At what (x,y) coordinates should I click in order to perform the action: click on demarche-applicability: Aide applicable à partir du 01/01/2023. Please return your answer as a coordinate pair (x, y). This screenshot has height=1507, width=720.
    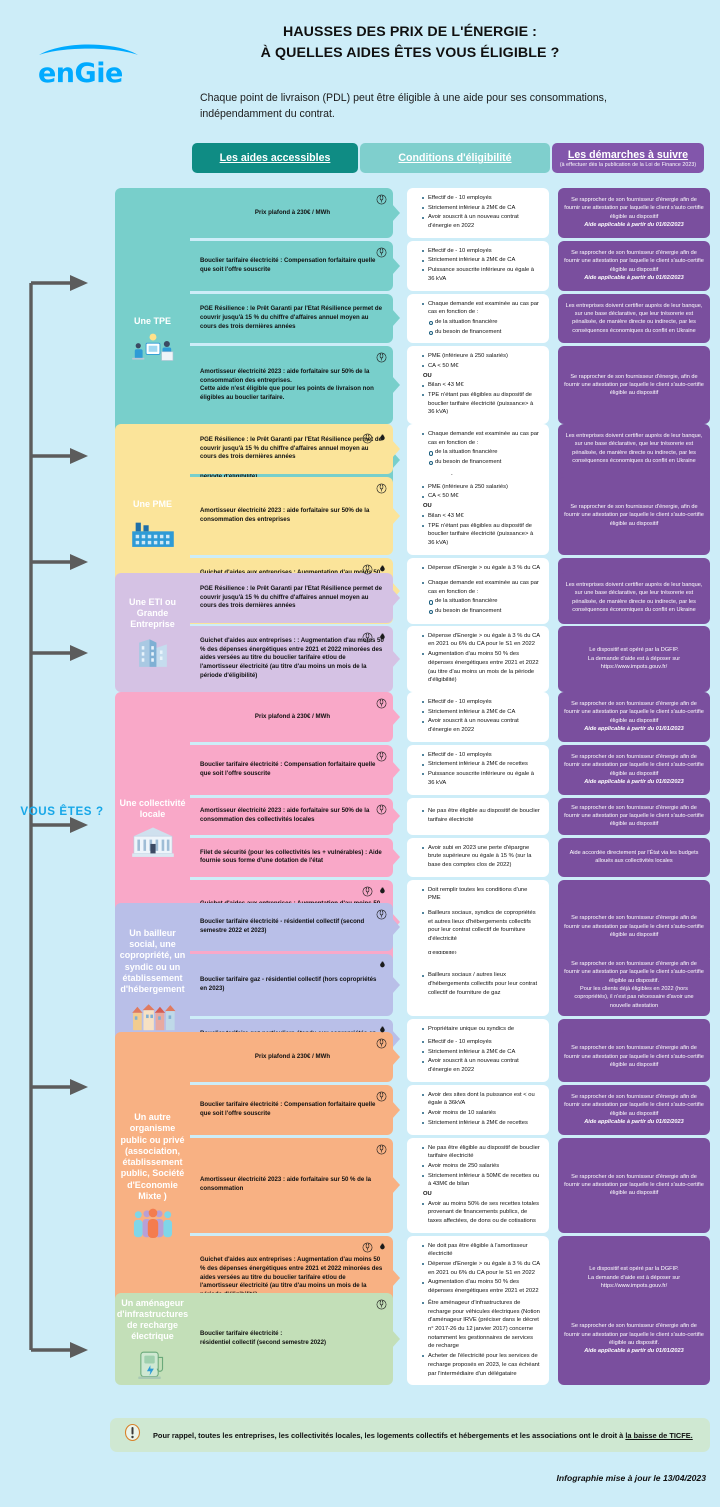
    Looking at the image, I should click on (634, 729).